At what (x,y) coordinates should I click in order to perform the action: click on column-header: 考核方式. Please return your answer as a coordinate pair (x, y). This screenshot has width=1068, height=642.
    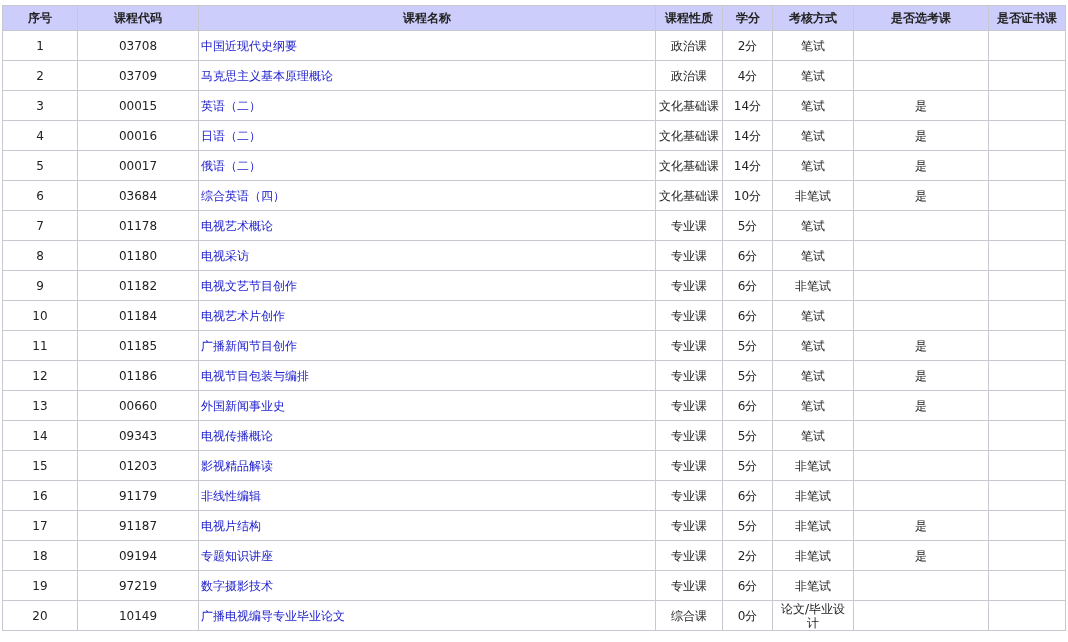
    Looking at the image, I should click on (813, 18).